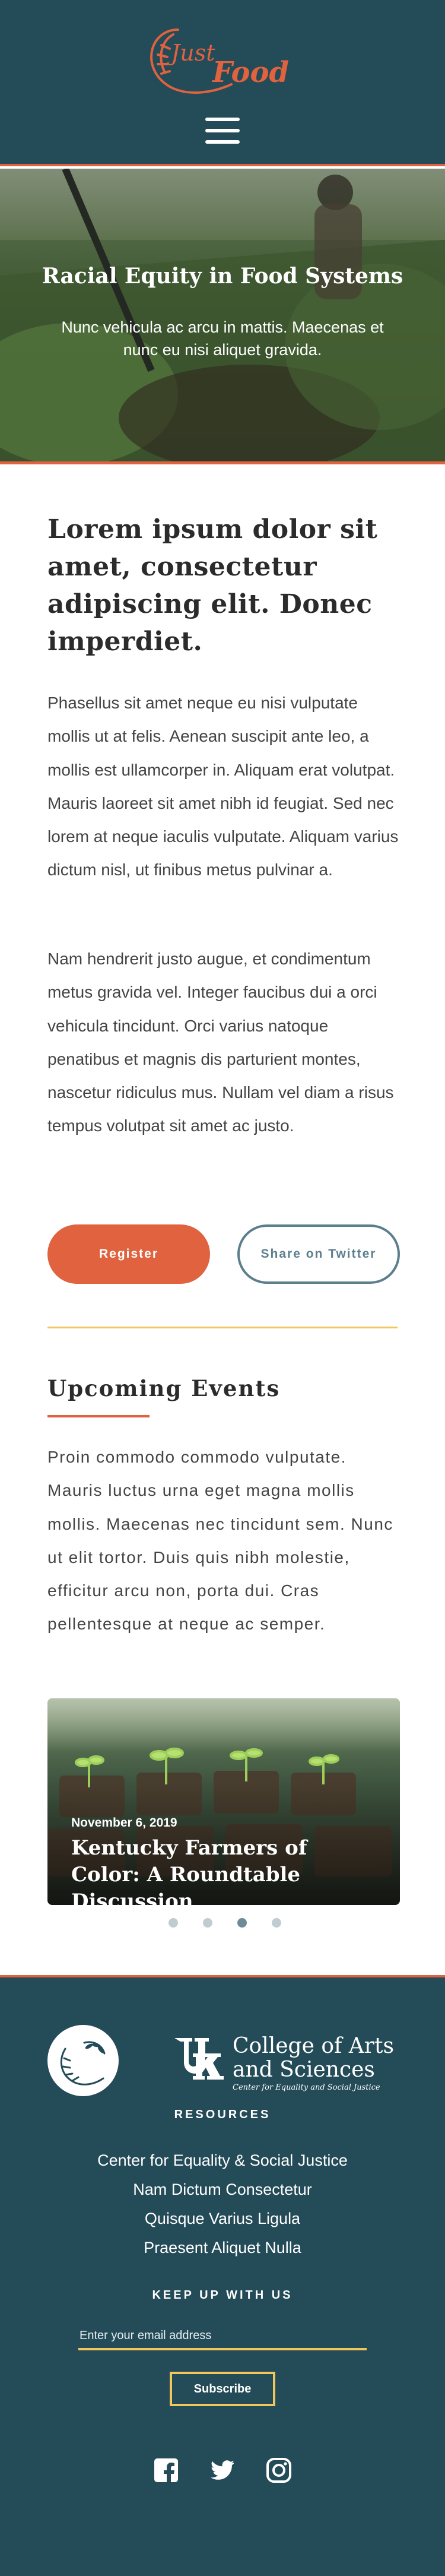 This screenshot has height=2576, width=445. Describe the element at coordinates (99, 1416) in the screenshot. I see `events-heading-underline` at that location.